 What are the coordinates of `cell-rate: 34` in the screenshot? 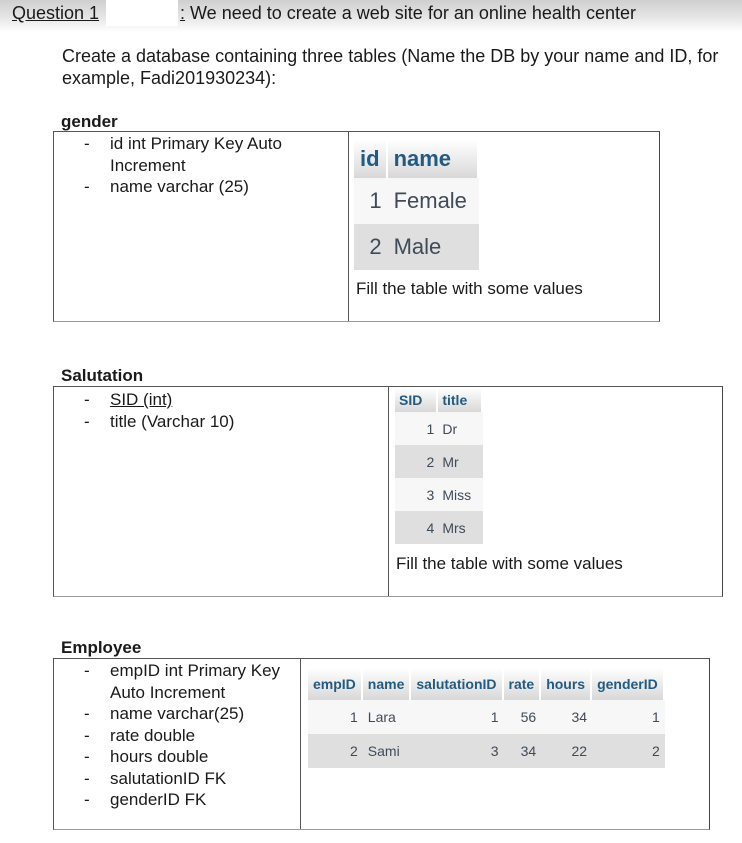 It's located at (522, 751).